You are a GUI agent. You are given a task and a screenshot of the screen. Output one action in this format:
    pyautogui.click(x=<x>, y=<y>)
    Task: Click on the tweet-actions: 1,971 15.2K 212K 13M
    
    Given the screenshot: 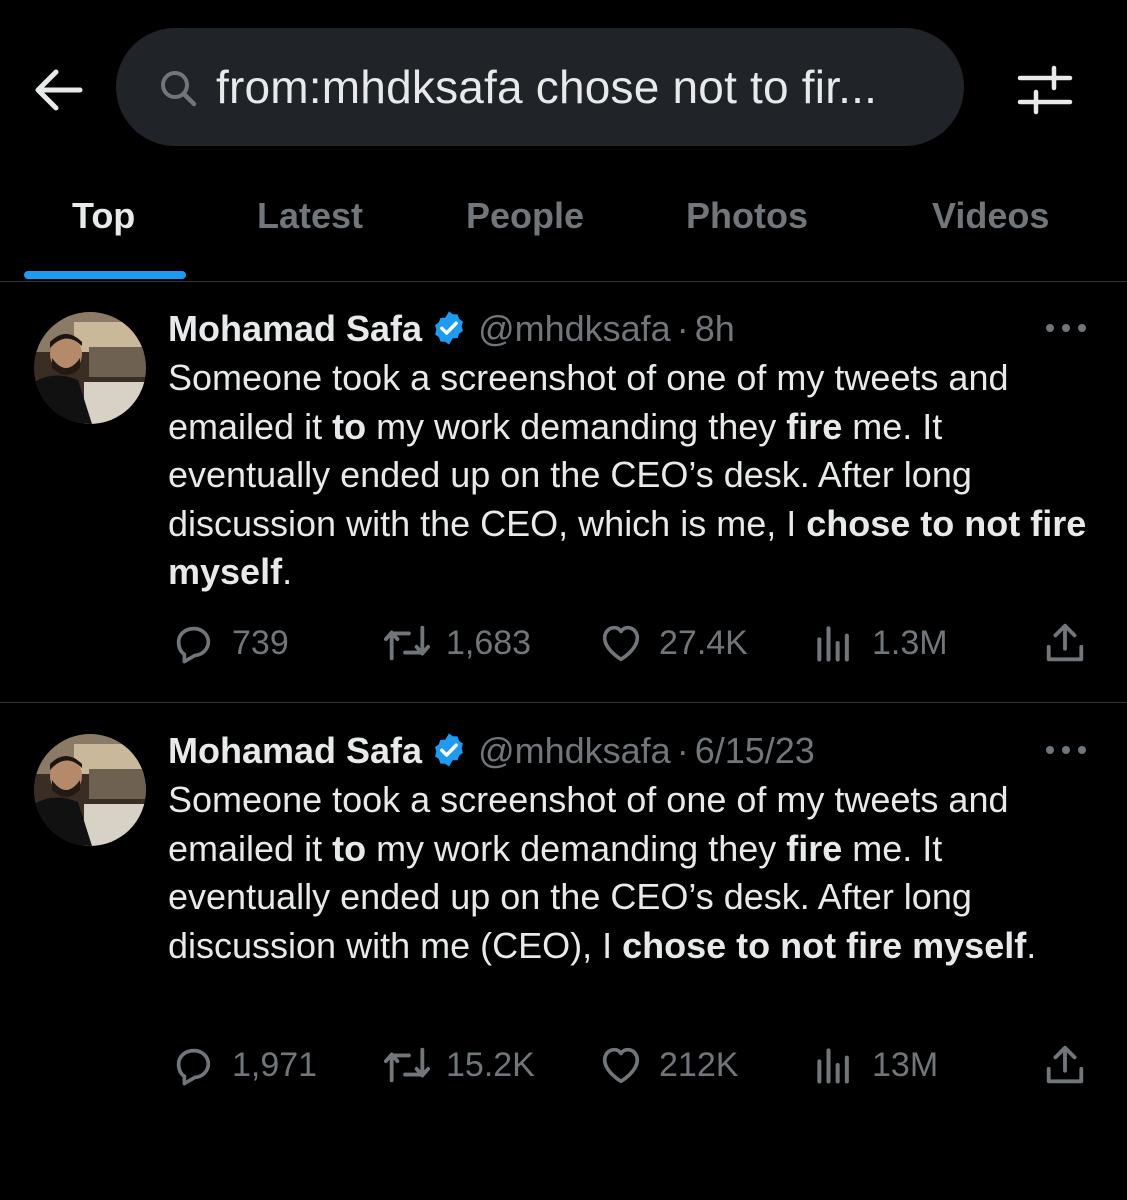 What is the action you would take?
    pyautogui.click(x=563, y=1065)
    